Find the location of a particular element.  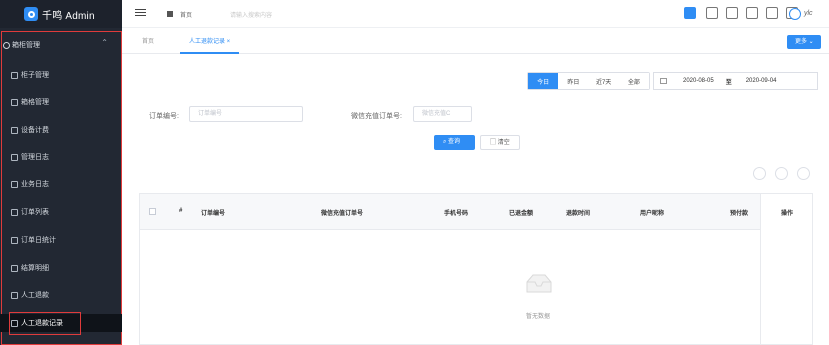

query-button-label: 查询 is located at coordinates (454, 142).